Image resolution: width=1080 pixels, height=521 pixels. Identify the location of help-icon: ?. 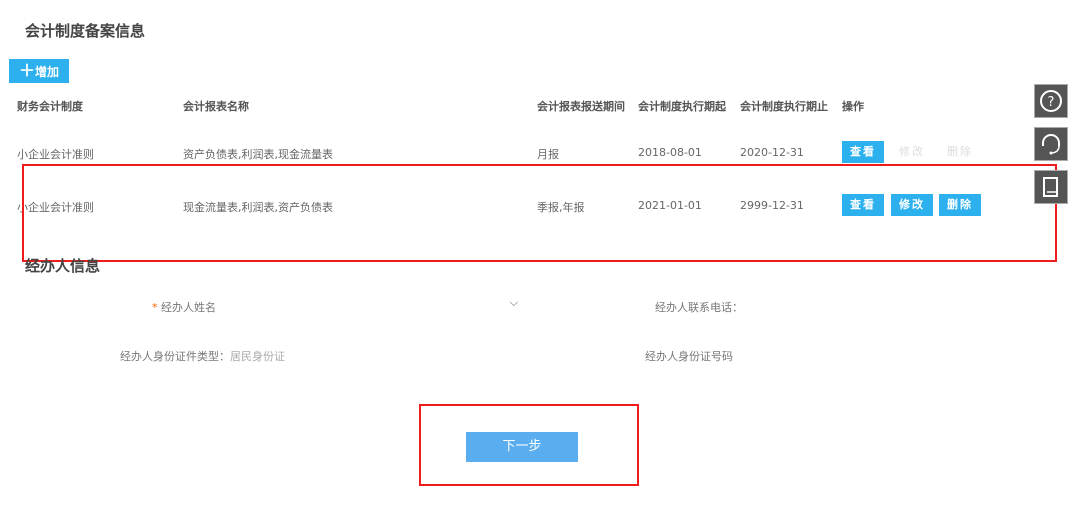
(1051, 101).